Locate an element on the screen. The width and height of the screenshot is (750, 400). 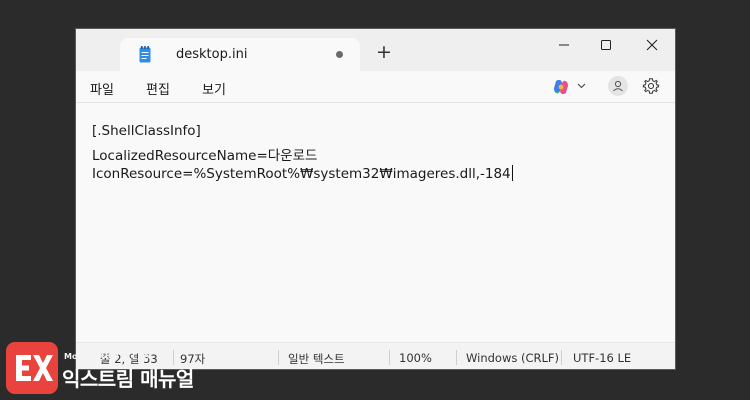
watermark-tagline: More Better IT Life is located at coordinates (106, 356).